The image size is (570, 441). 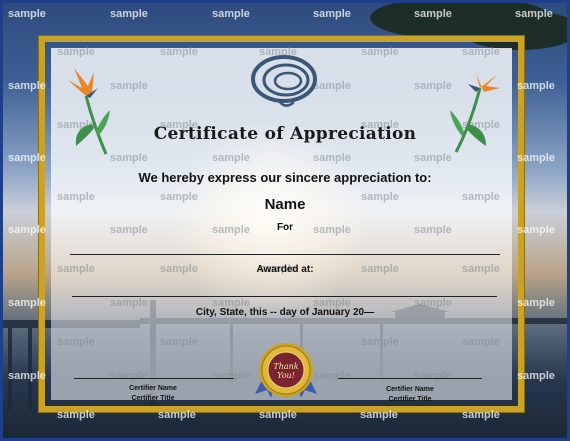 I want to click on signature-line-left, so click(x=154, y=378).